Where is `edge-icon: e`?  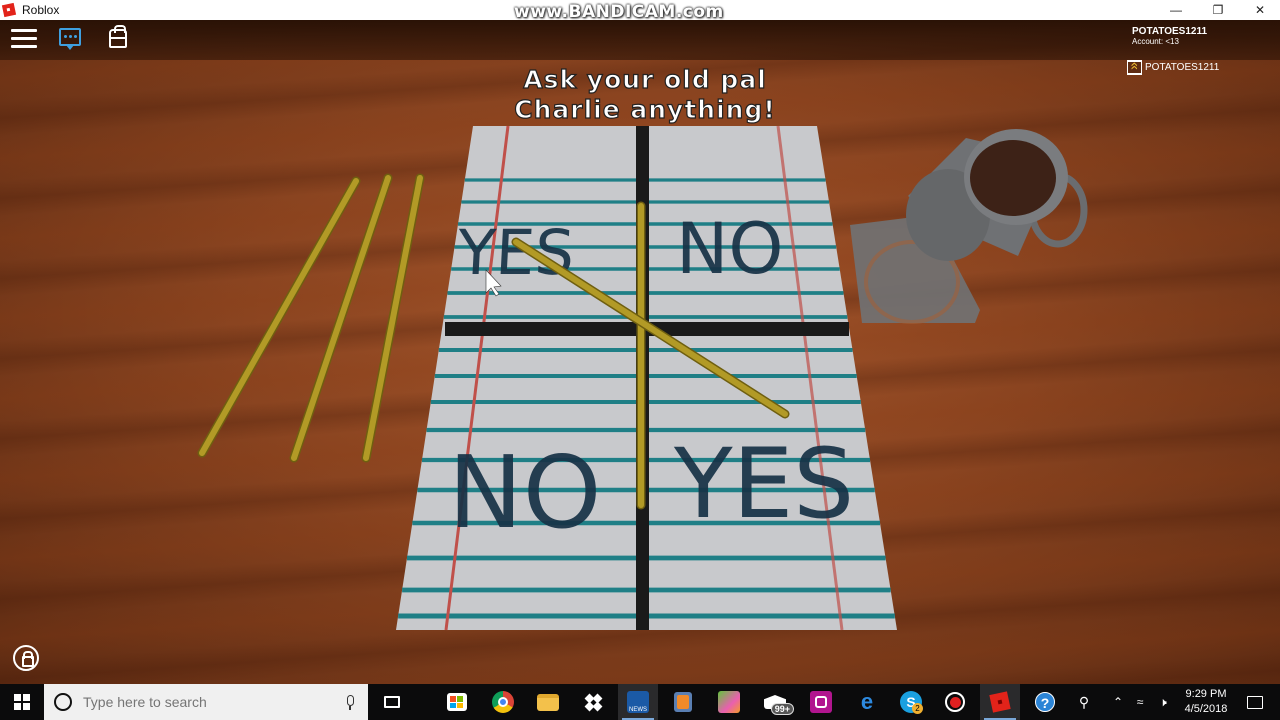 edge-icon: e is located at coordinates (867, 701).